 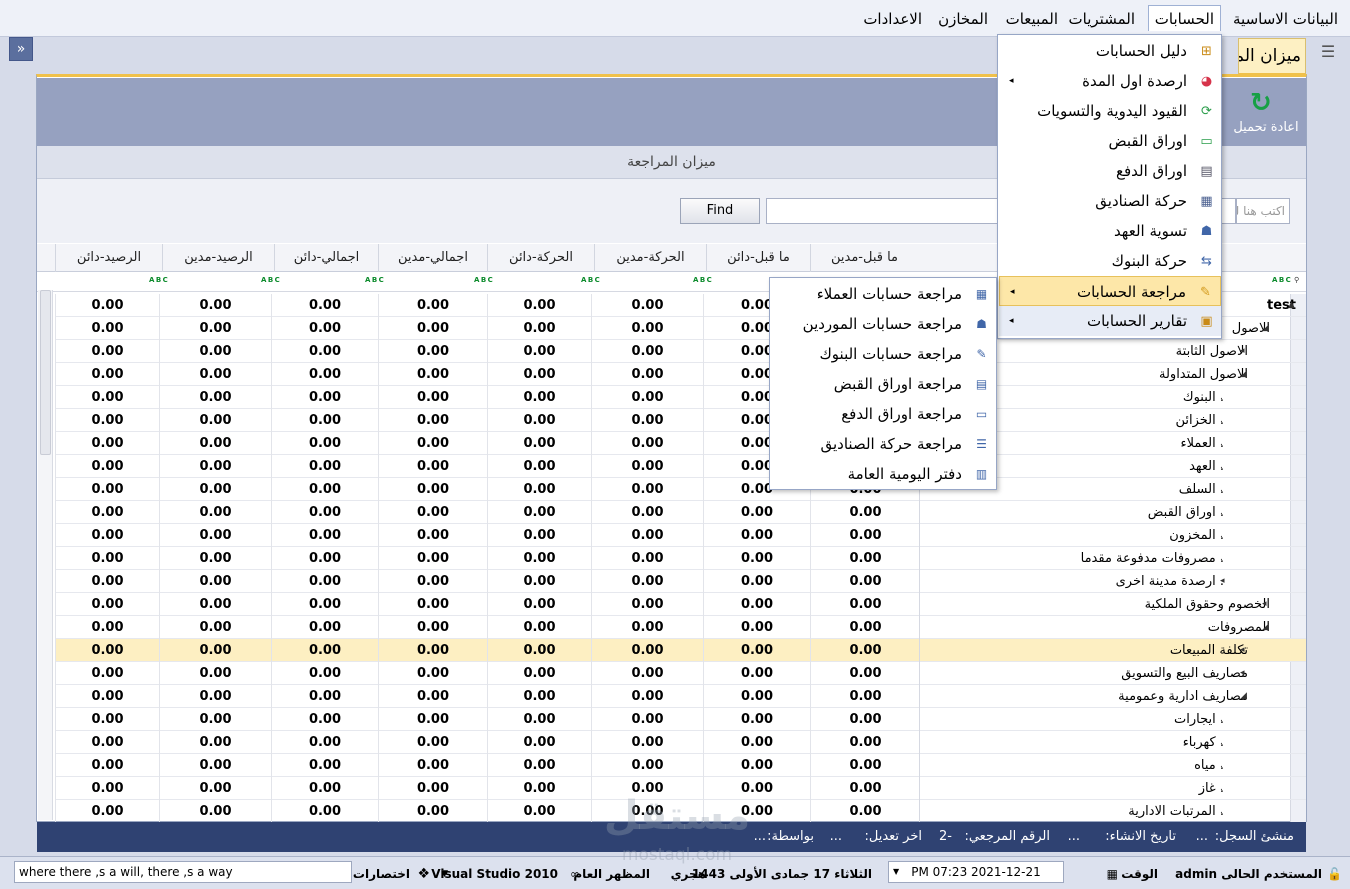 What do you see at coordinates (218, 258) in the screenshot?
I see `column-header: الرصيد-مدين` at bounding box center [218, 258].